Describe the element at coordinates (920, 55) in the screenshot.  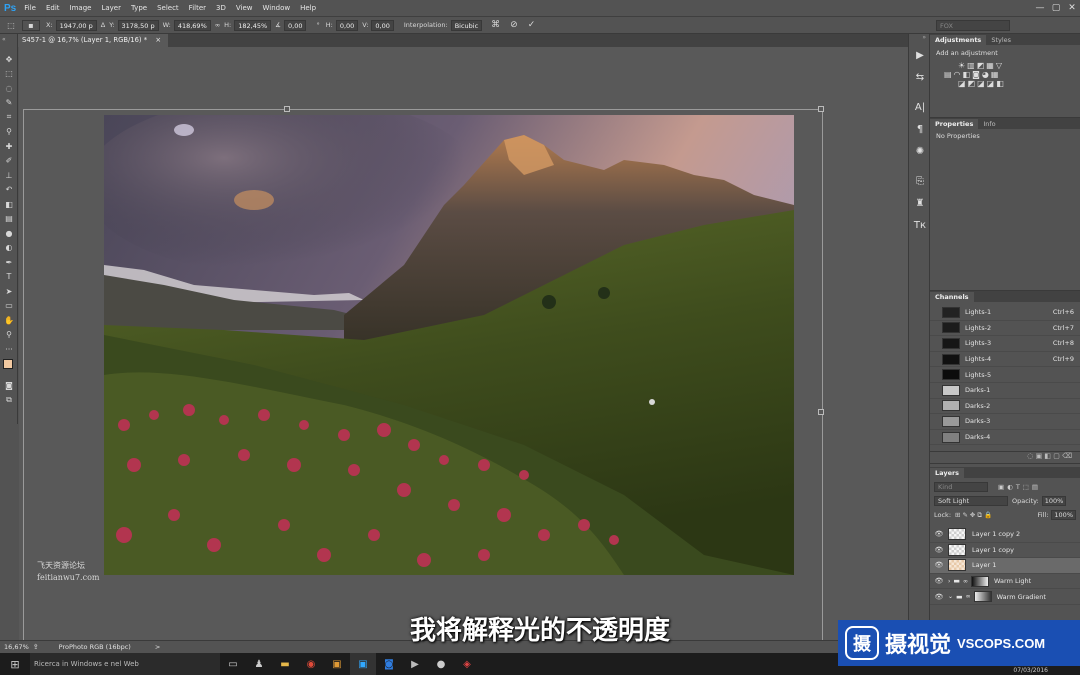
I see `play-actions-icon: ▶` at that location.